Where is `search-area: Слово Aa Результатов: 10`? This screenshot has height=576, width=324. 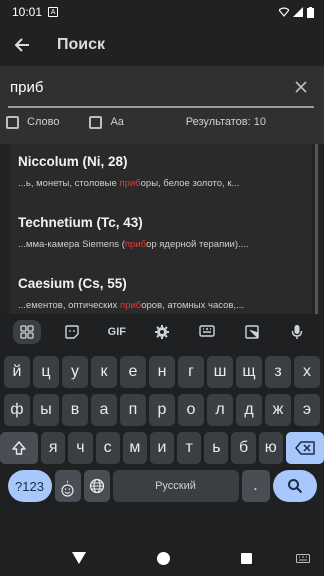 search-area: Слово Aa Результатов: 10 is located at coordinates (162, 105).